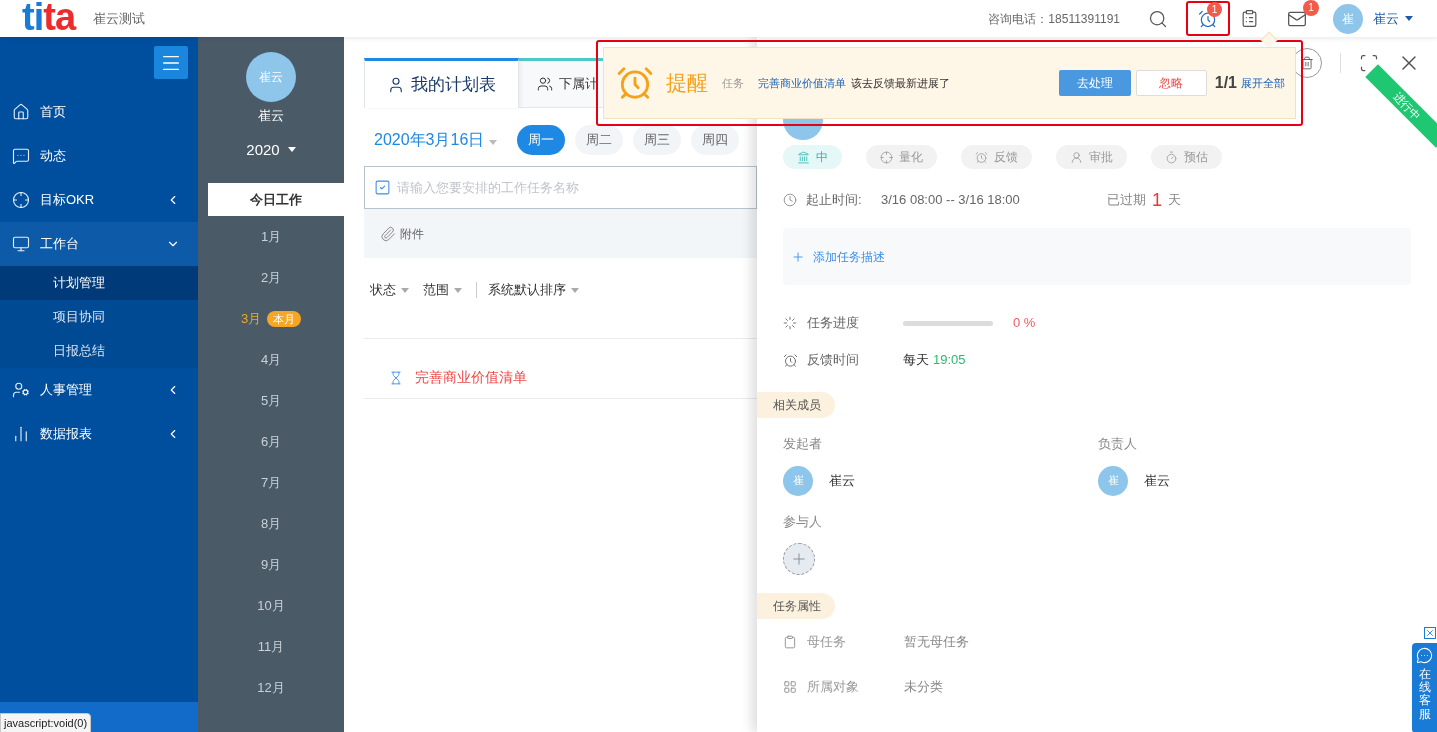 The width and height of the screenshot is (1437, 732). I want to click on attribute-value: 暂无母任务, so click(936, 642).